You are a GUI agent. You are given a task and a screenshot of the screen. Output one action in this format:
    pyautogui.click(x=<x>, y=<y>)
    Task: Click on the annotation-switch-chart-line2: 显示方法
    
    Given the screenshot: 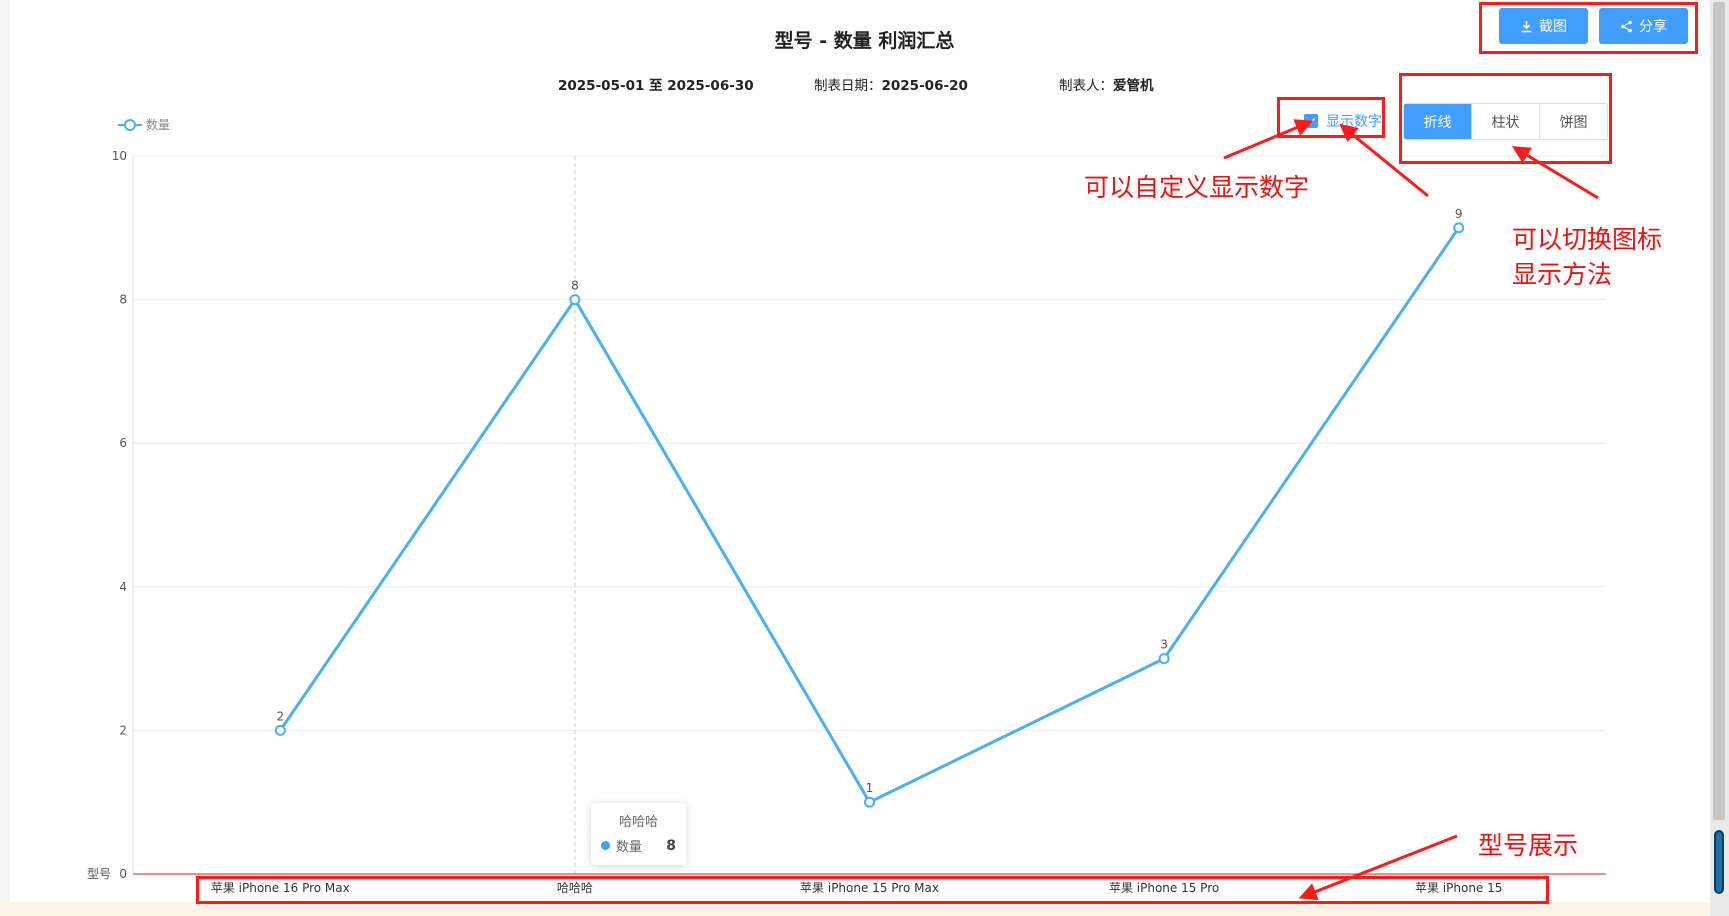 What is the action you would take?
    pyautogui.click(x=1562, y=274)
    